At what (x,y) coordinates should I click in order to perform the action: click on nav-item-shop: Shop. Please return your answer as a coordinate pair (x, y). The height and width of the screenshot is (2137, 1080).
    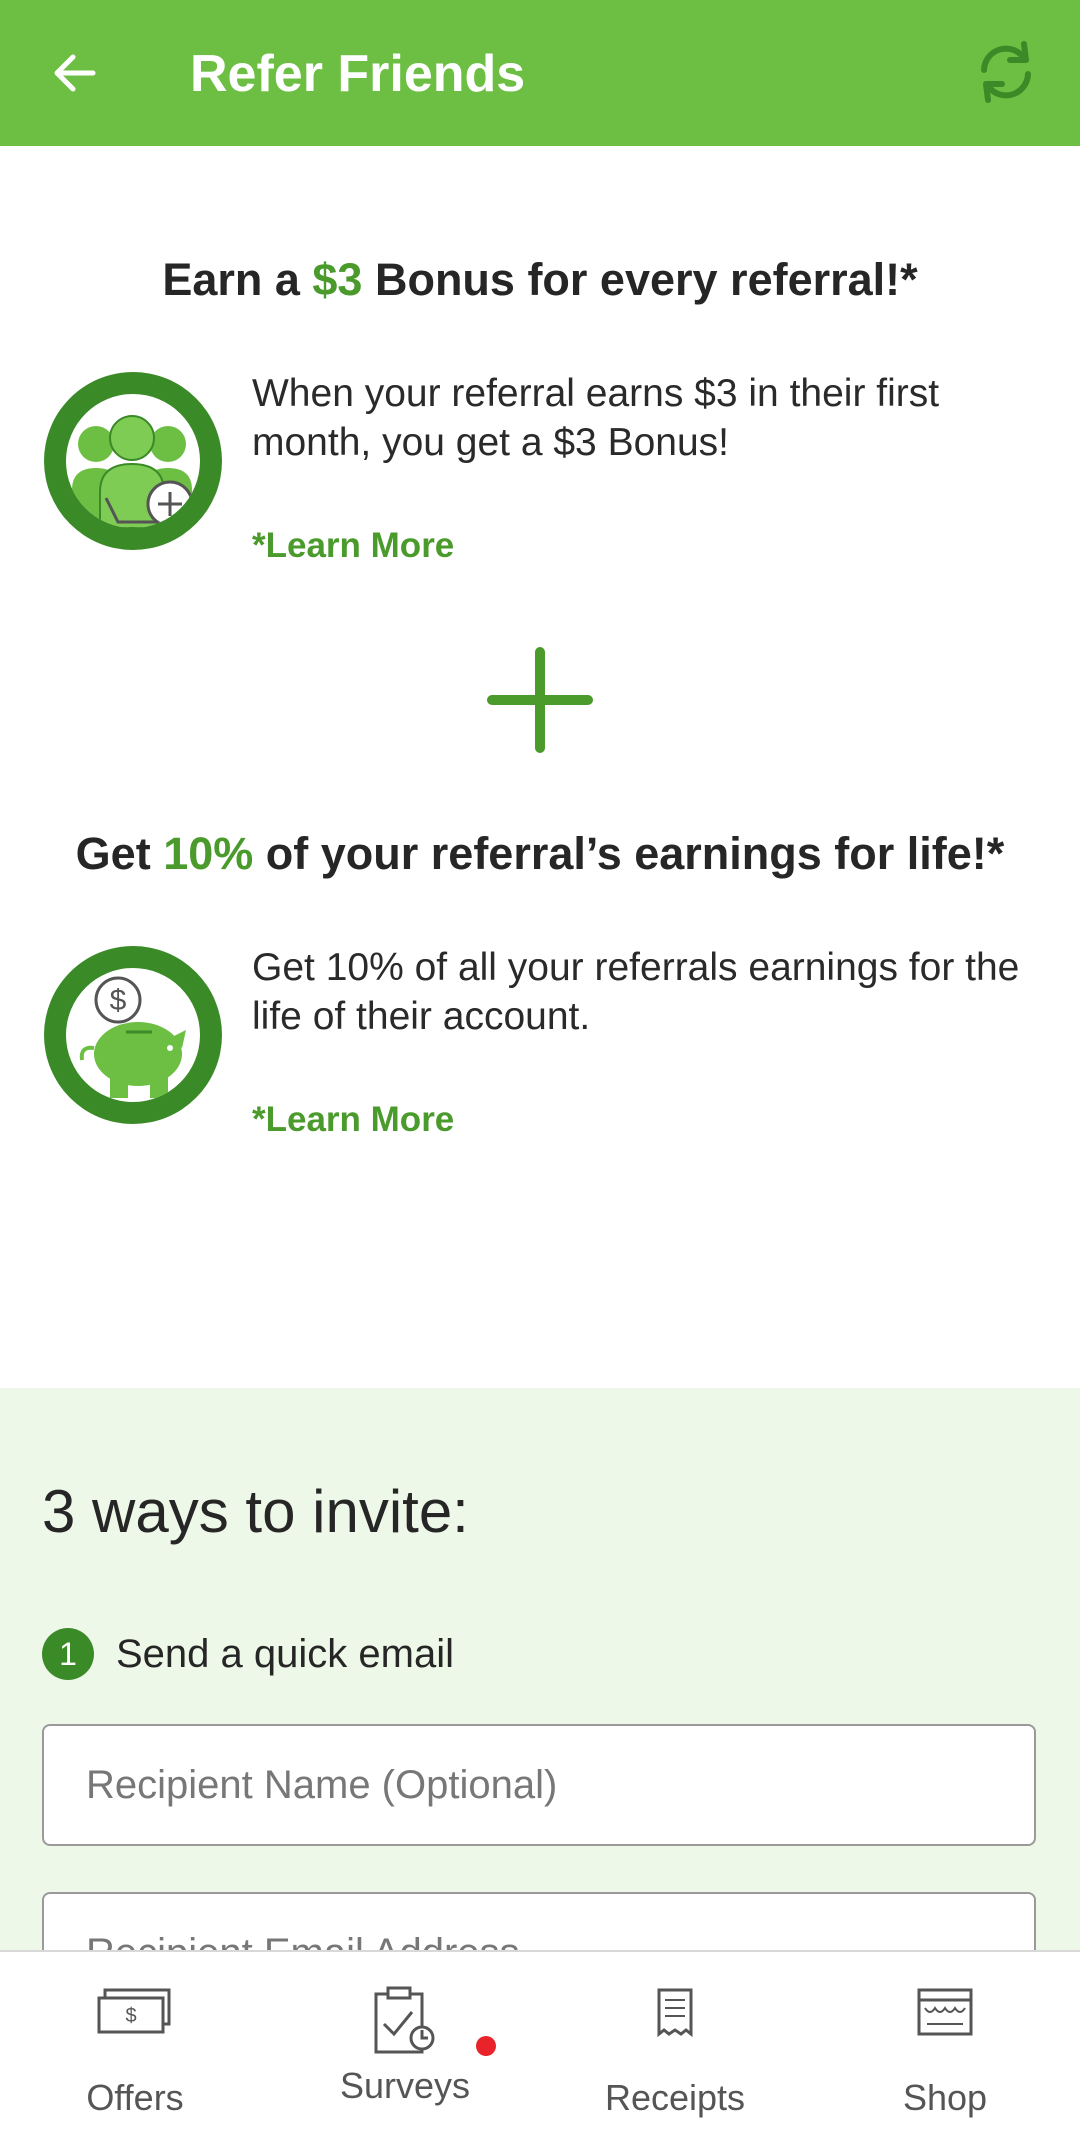
    Looking at the image, I should click on (945, 2044).